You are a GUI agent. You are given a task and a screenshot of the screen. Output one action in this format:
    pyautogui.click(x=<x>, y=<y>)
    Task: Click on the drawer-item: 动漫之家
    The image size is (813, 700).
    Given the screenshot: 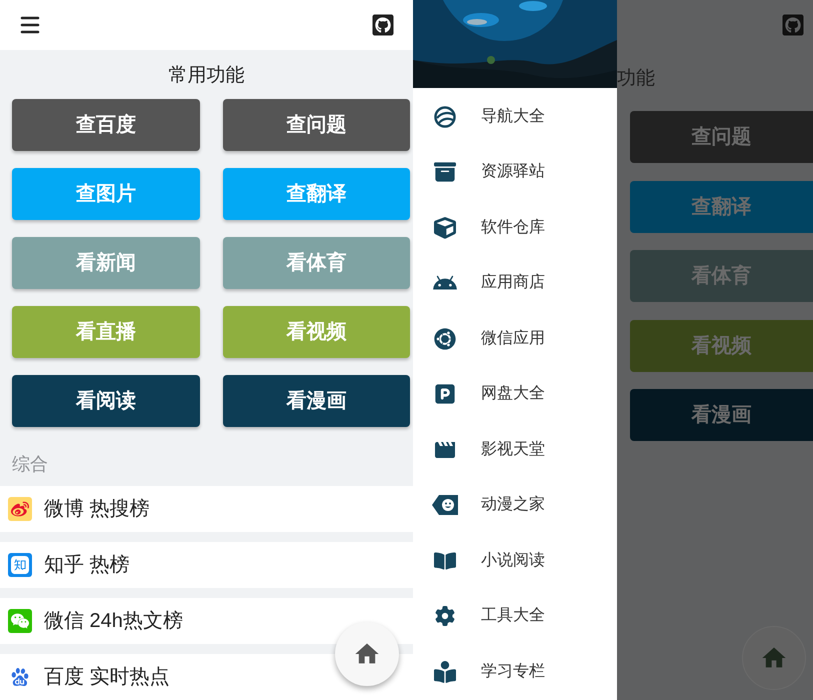 What is the action you would take?
    pyautogui.click(x=515, y=505)
    